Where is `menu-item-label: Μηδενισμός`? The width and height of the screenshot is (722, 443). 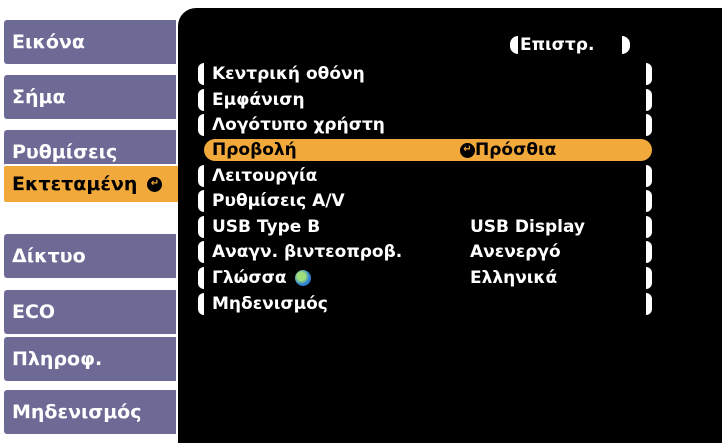 menu-item-label: Μηδενισμός is located at coordinates (270, 304).